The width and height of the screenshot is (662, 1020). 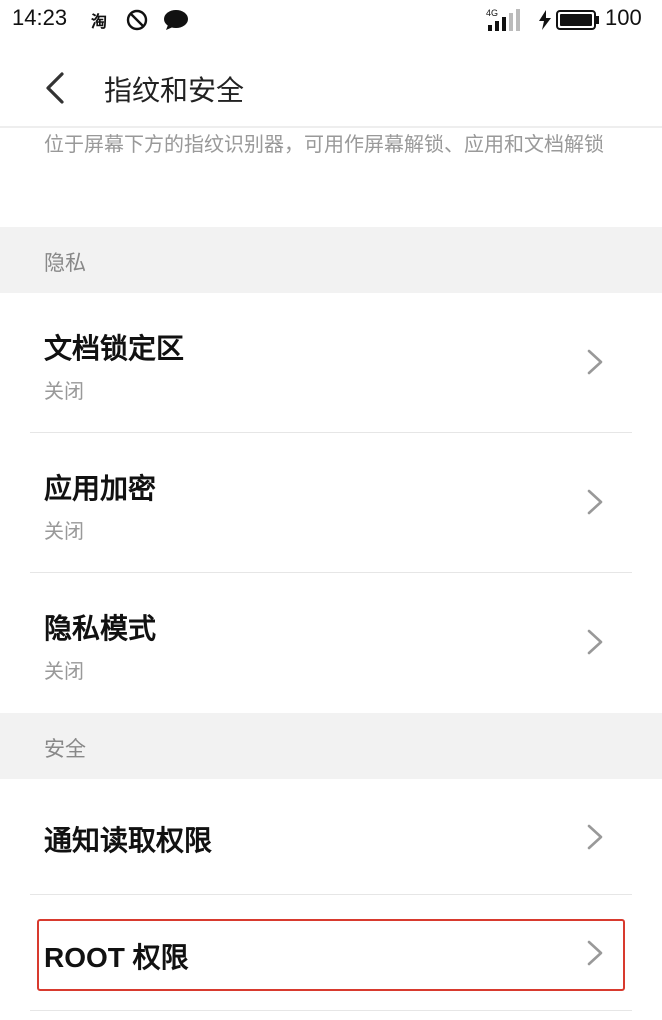 What do you see at coordinates (492, 13) in the screenshot?
I see `network-type-label: 4G` at bounding box center [492, 13].